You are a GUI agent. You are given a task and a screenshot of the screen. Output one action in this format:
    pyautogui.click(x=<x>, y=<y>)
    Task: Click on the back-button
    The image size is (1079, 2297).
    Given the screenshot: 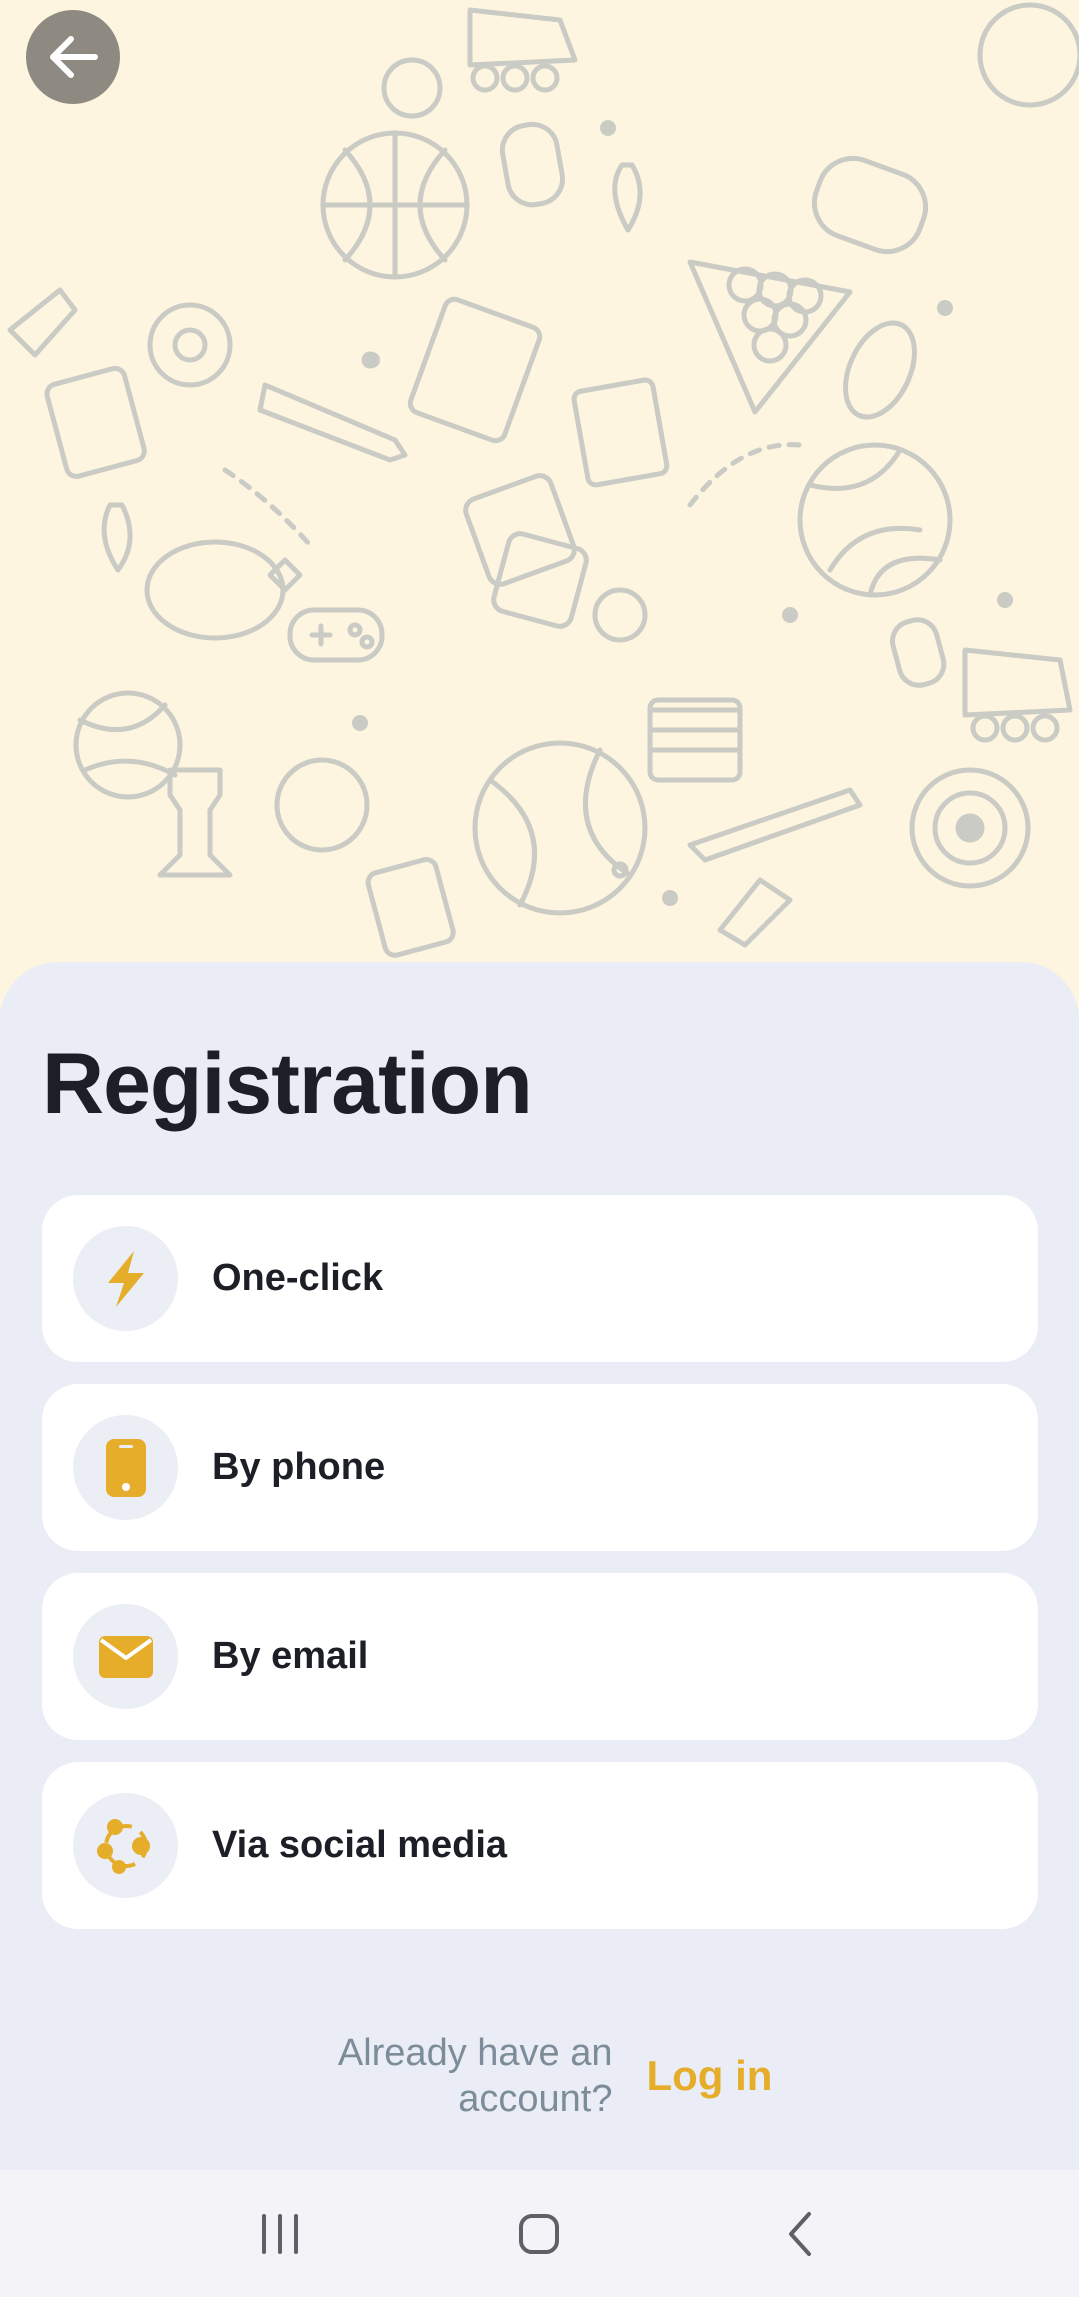 What is the action you would take?
    pyautogui.click(x=73, y=57)
    